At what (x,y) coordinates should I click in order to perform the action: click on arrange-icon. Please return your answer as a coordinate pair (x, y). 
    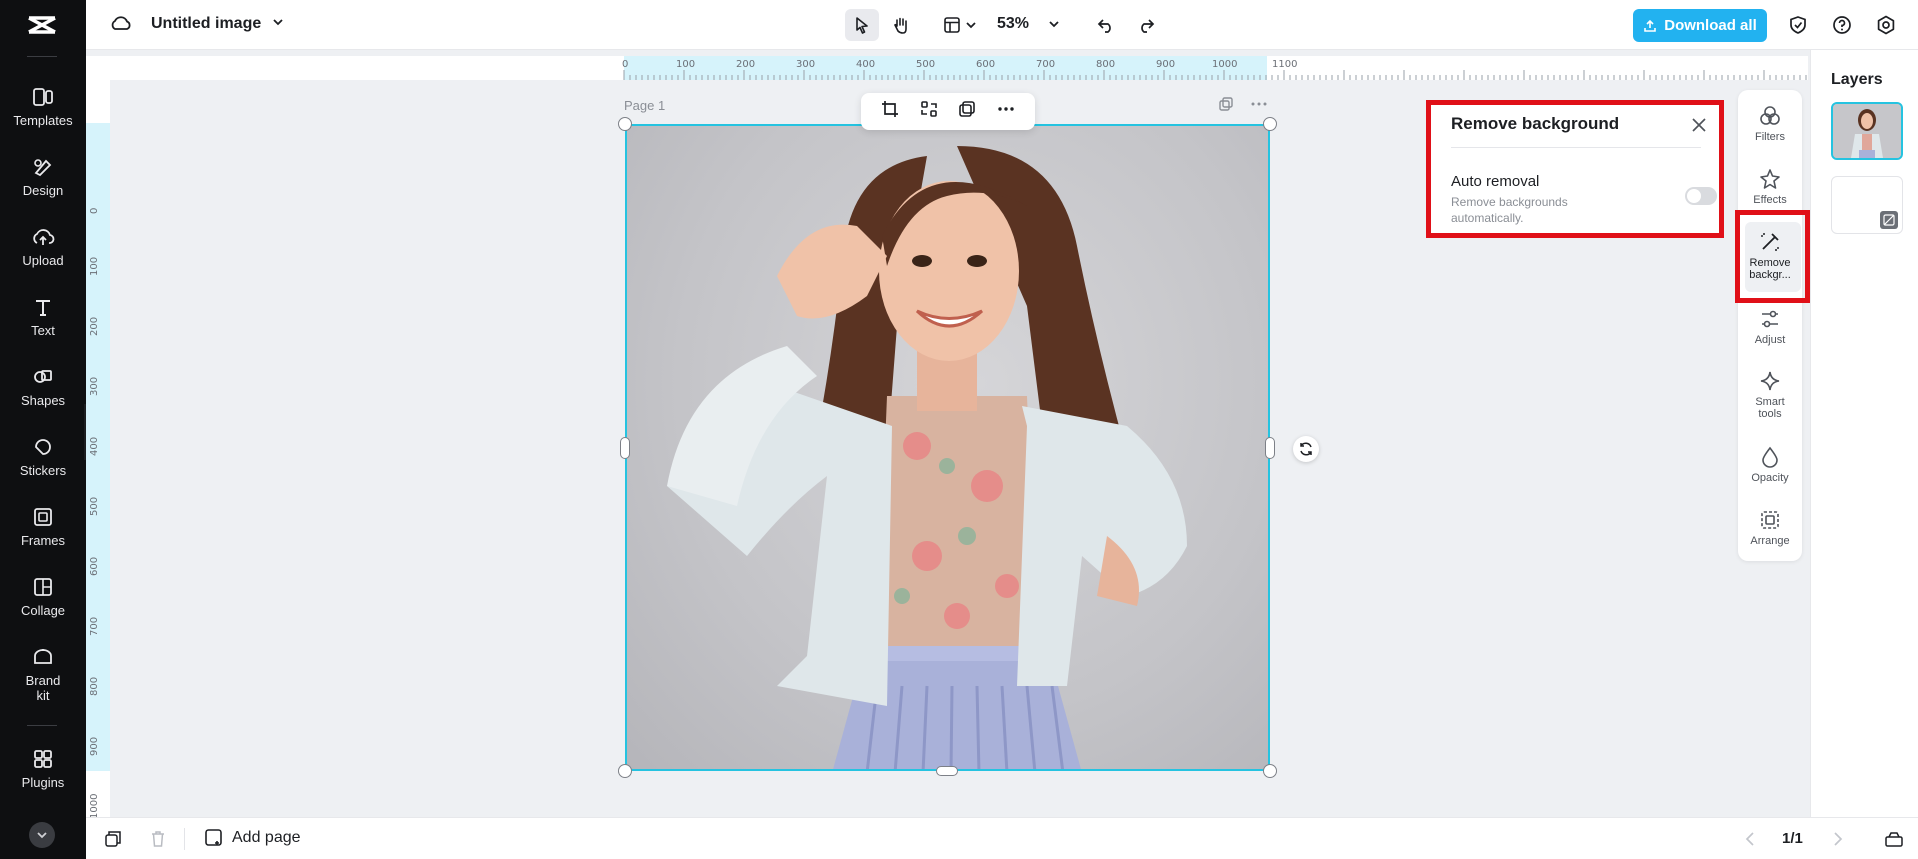
    Looking at the image, I should click on (1770, 520).